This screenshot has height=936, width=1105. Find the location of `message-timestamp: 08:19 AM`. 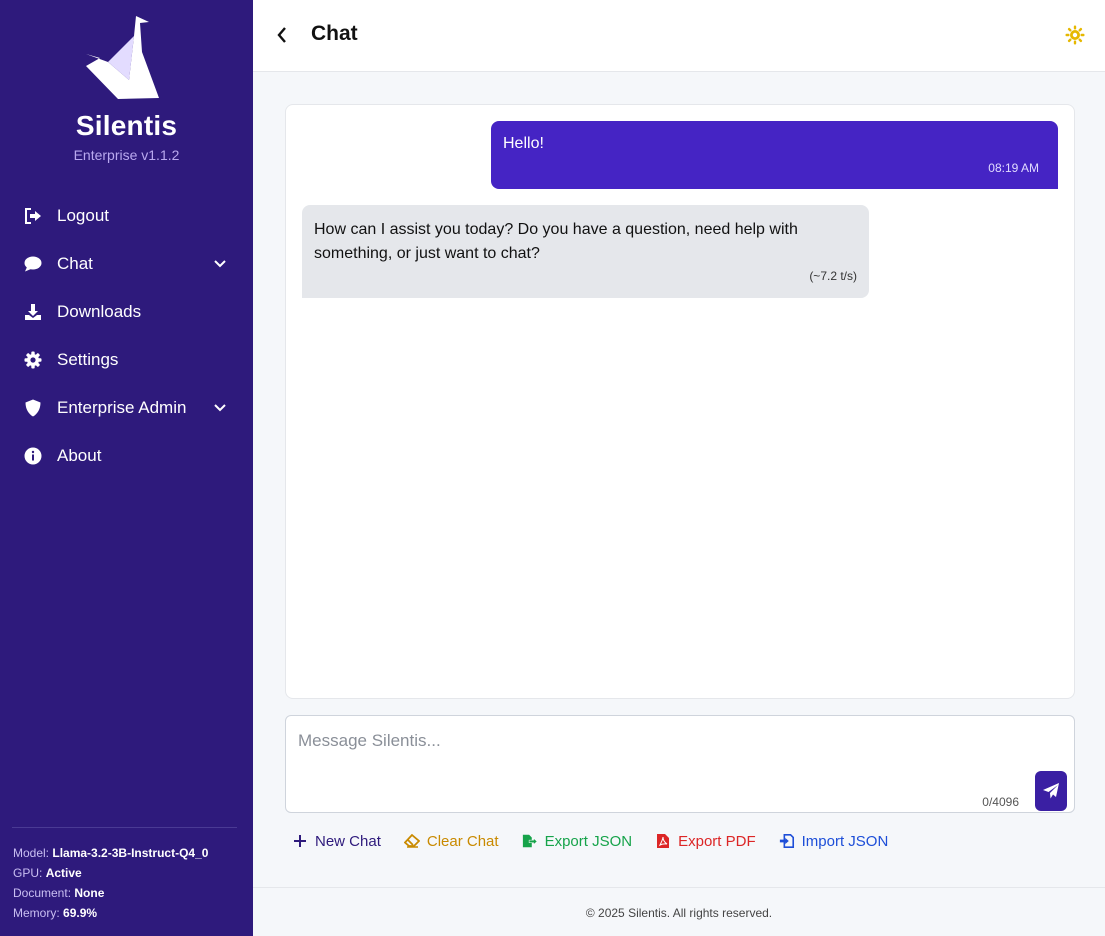

message-timestamp: 08:19 AM is located at coordinates (1013, 168).